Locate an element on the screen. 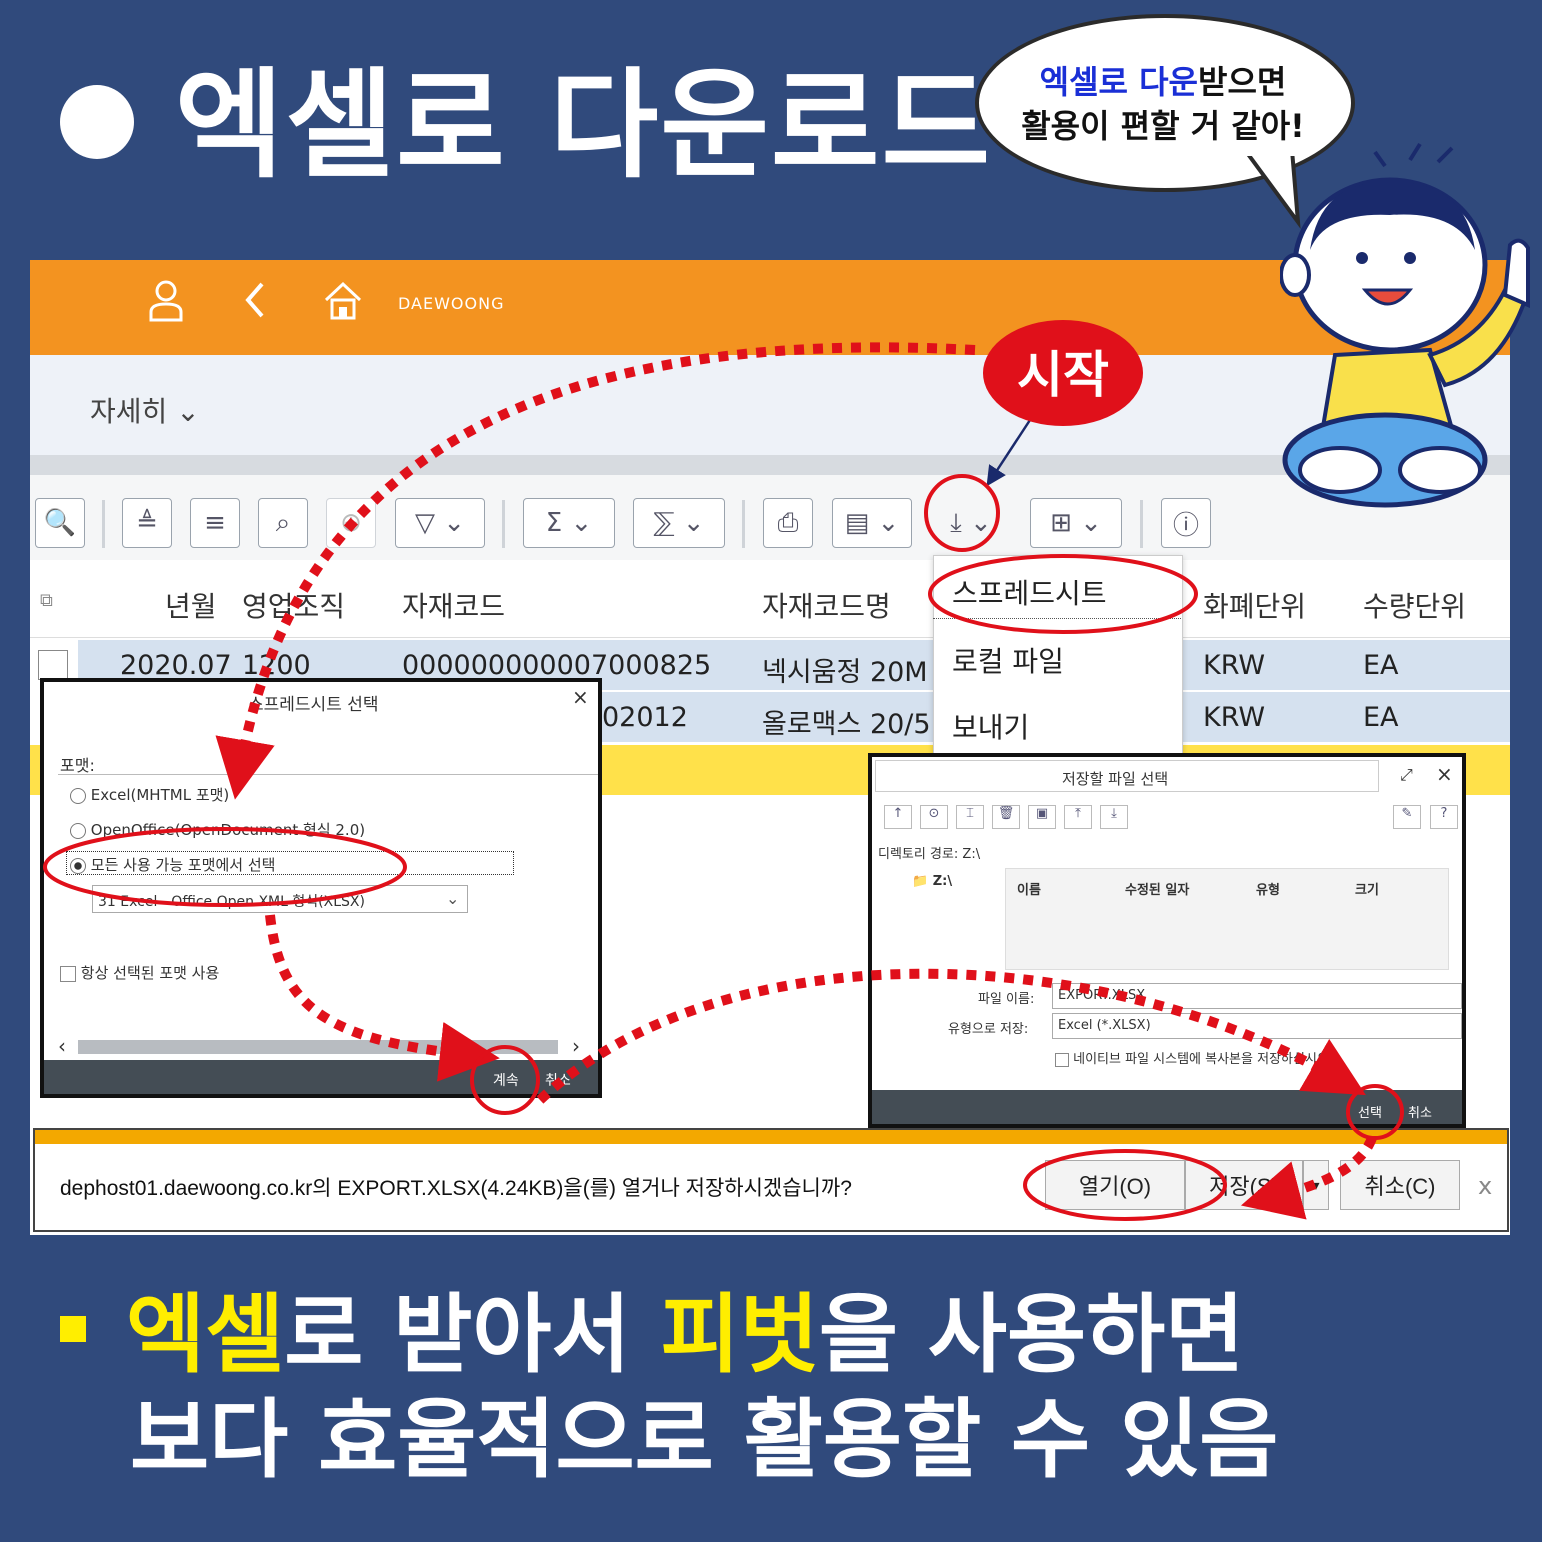 This screenshot has height=1542, width=1542. highlight-excel: 엑셀 is located at coordinates (205, 1335).